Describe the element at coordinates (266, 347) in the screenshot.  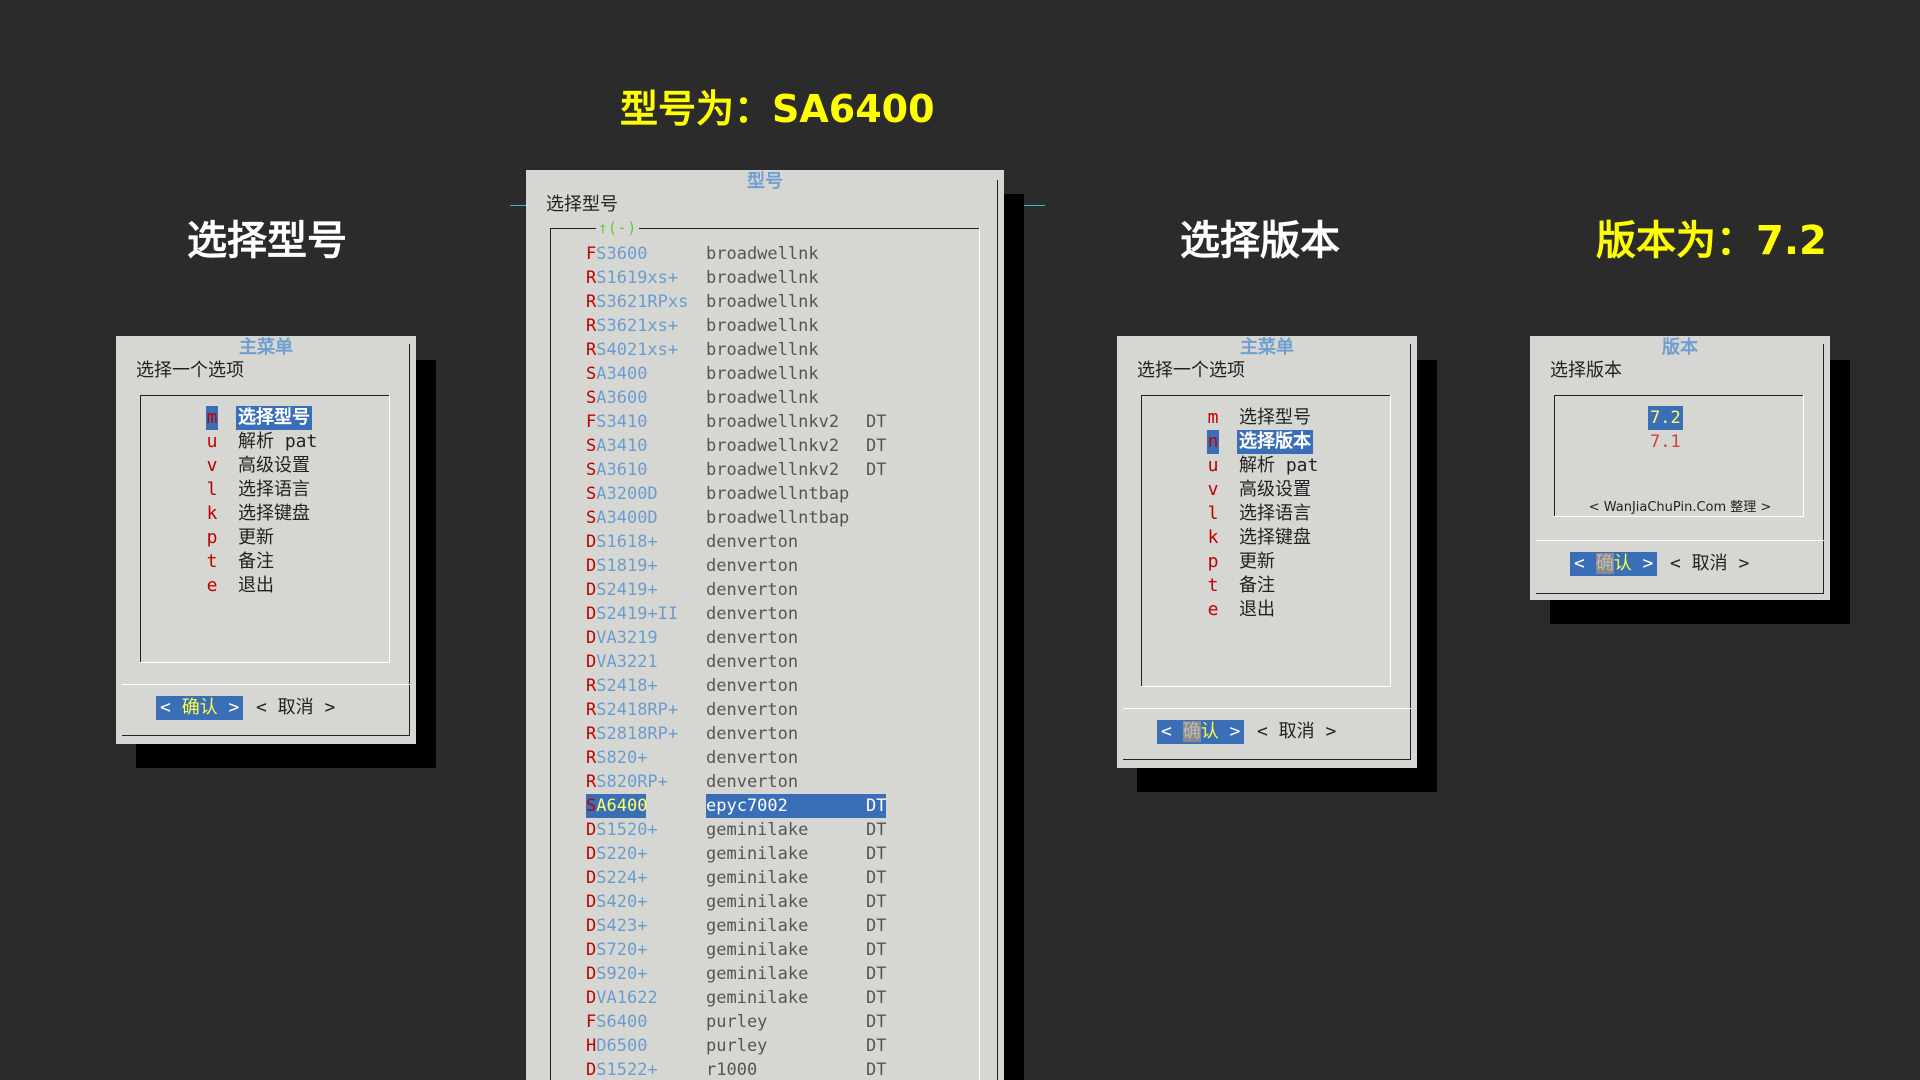
I see `dialog-title: 主菜单` at that location.